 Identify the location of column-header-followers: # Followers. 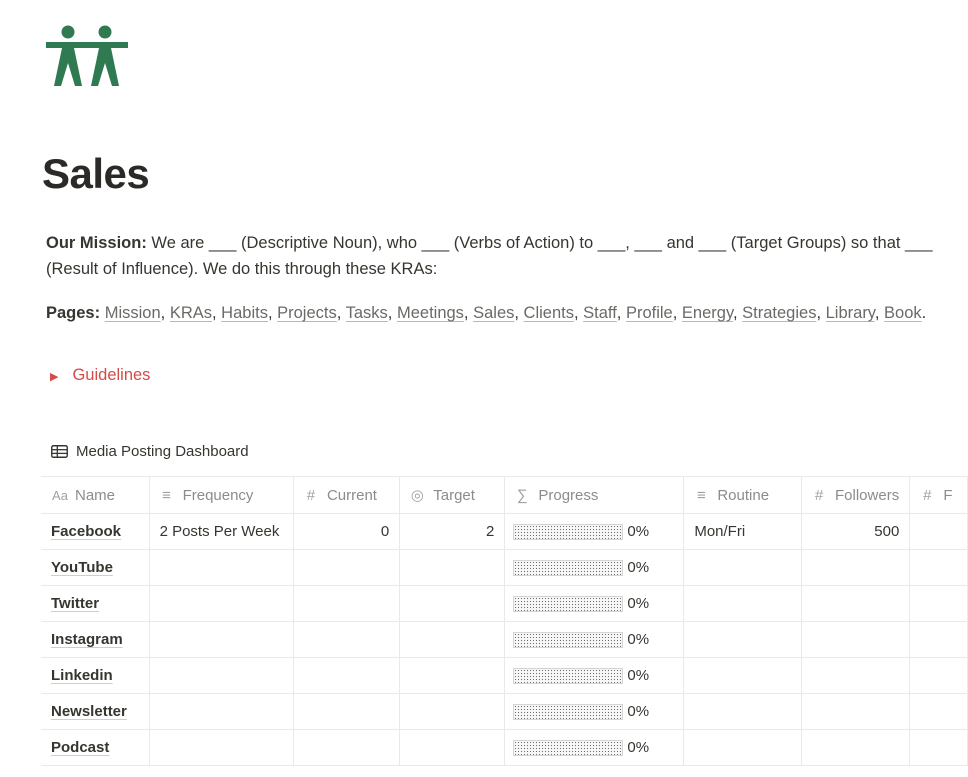
(856, 495).